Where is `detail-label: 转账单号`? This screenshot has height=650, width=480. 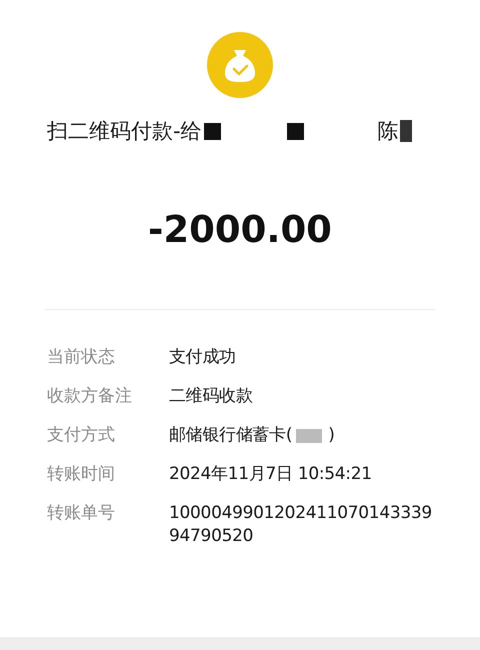
detail-label: 转账单号 is located at coordinates (81, 513).